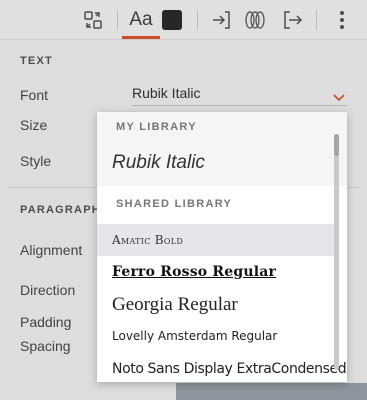  I want to click on my-library-header: MY LIBRARY, so click(156, 127).